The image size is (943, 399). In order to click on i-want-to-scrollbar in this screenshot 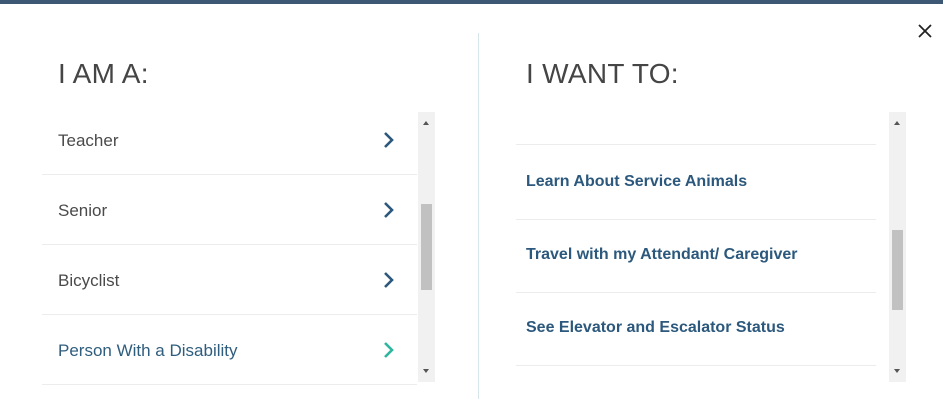, I will do `click(897, 247)`.